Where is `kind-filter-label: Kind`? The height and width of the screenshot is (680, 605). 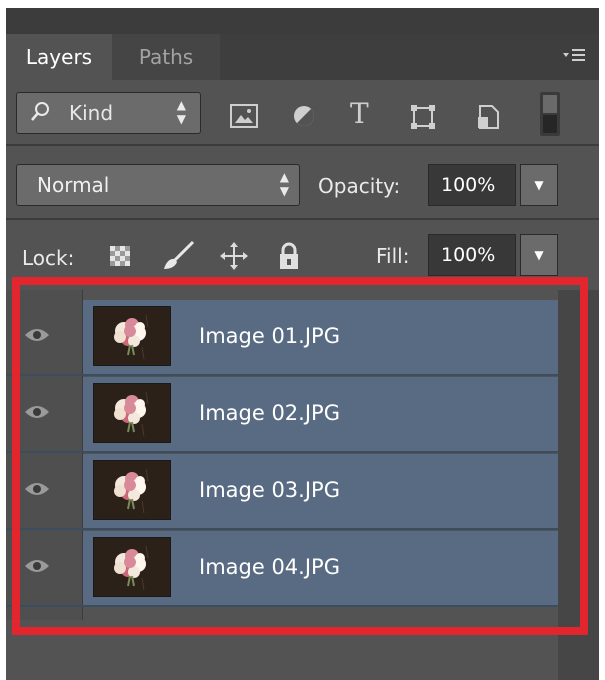
kind-filter-label: Kind is located at coordinates (91, 113).